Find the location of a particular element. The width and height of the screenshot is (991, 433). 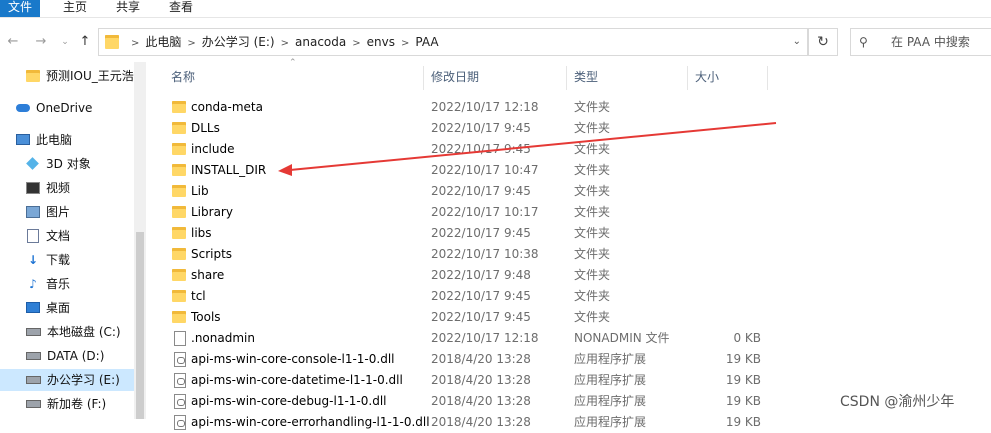

table-row: conda-meta 2022/10/17 12:18 文件夹 is located at coordinates (568, 107).